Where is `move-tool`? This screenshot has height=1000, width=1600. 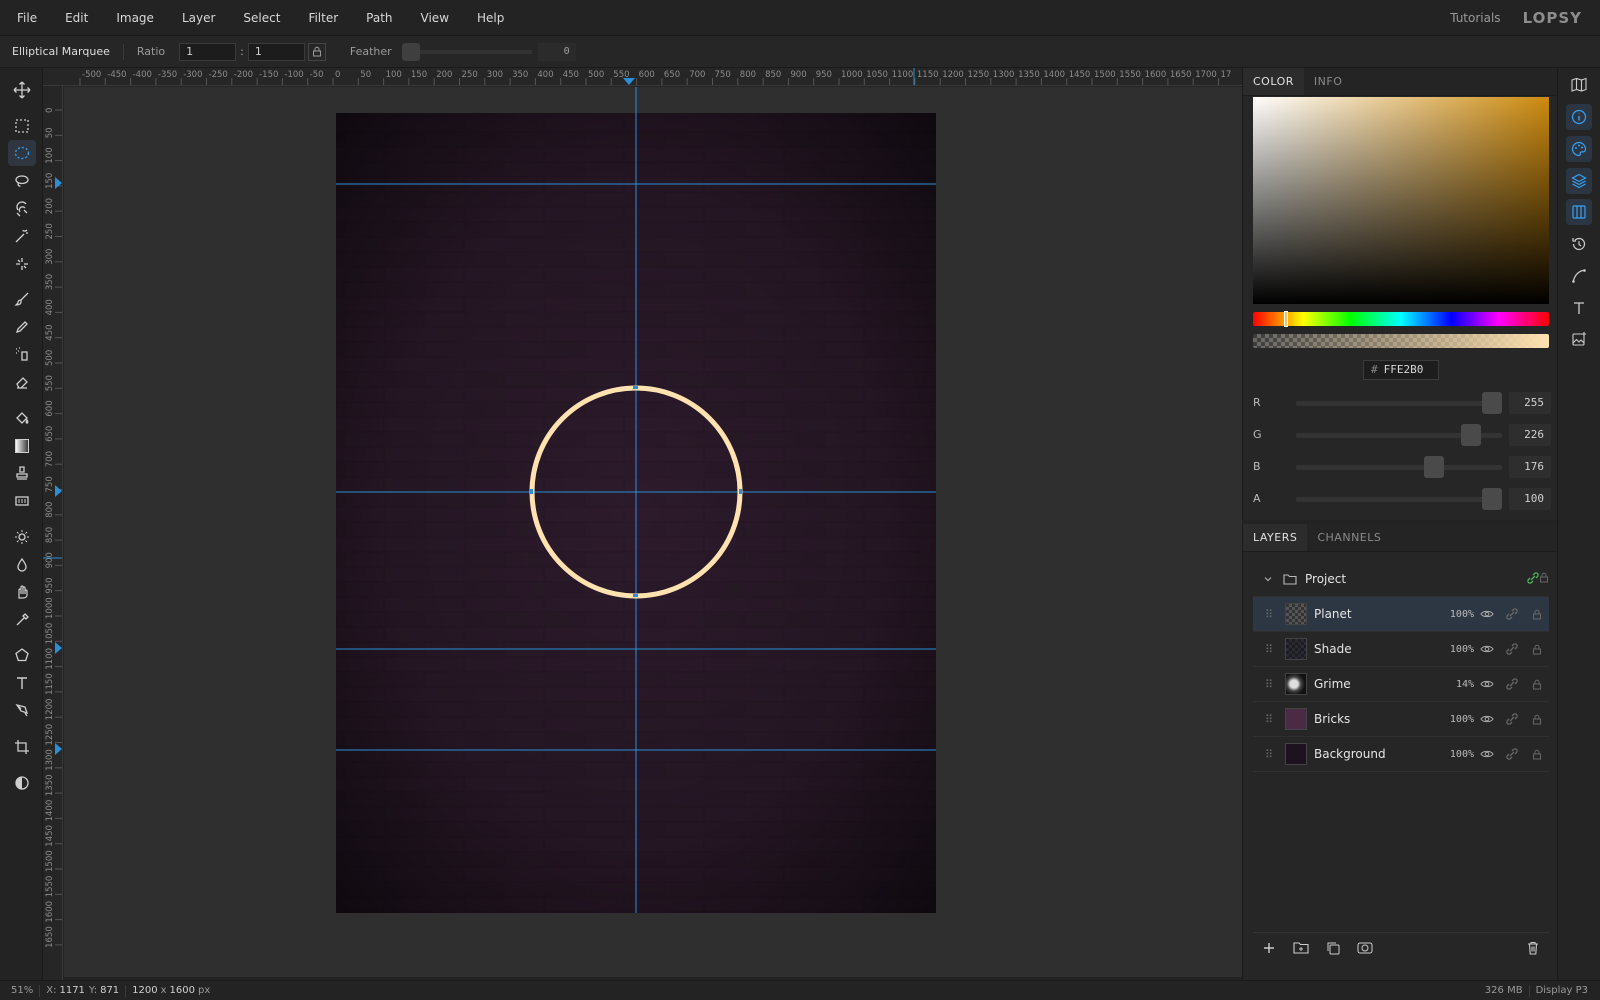
move-tool is located at coordinates (22, 90).